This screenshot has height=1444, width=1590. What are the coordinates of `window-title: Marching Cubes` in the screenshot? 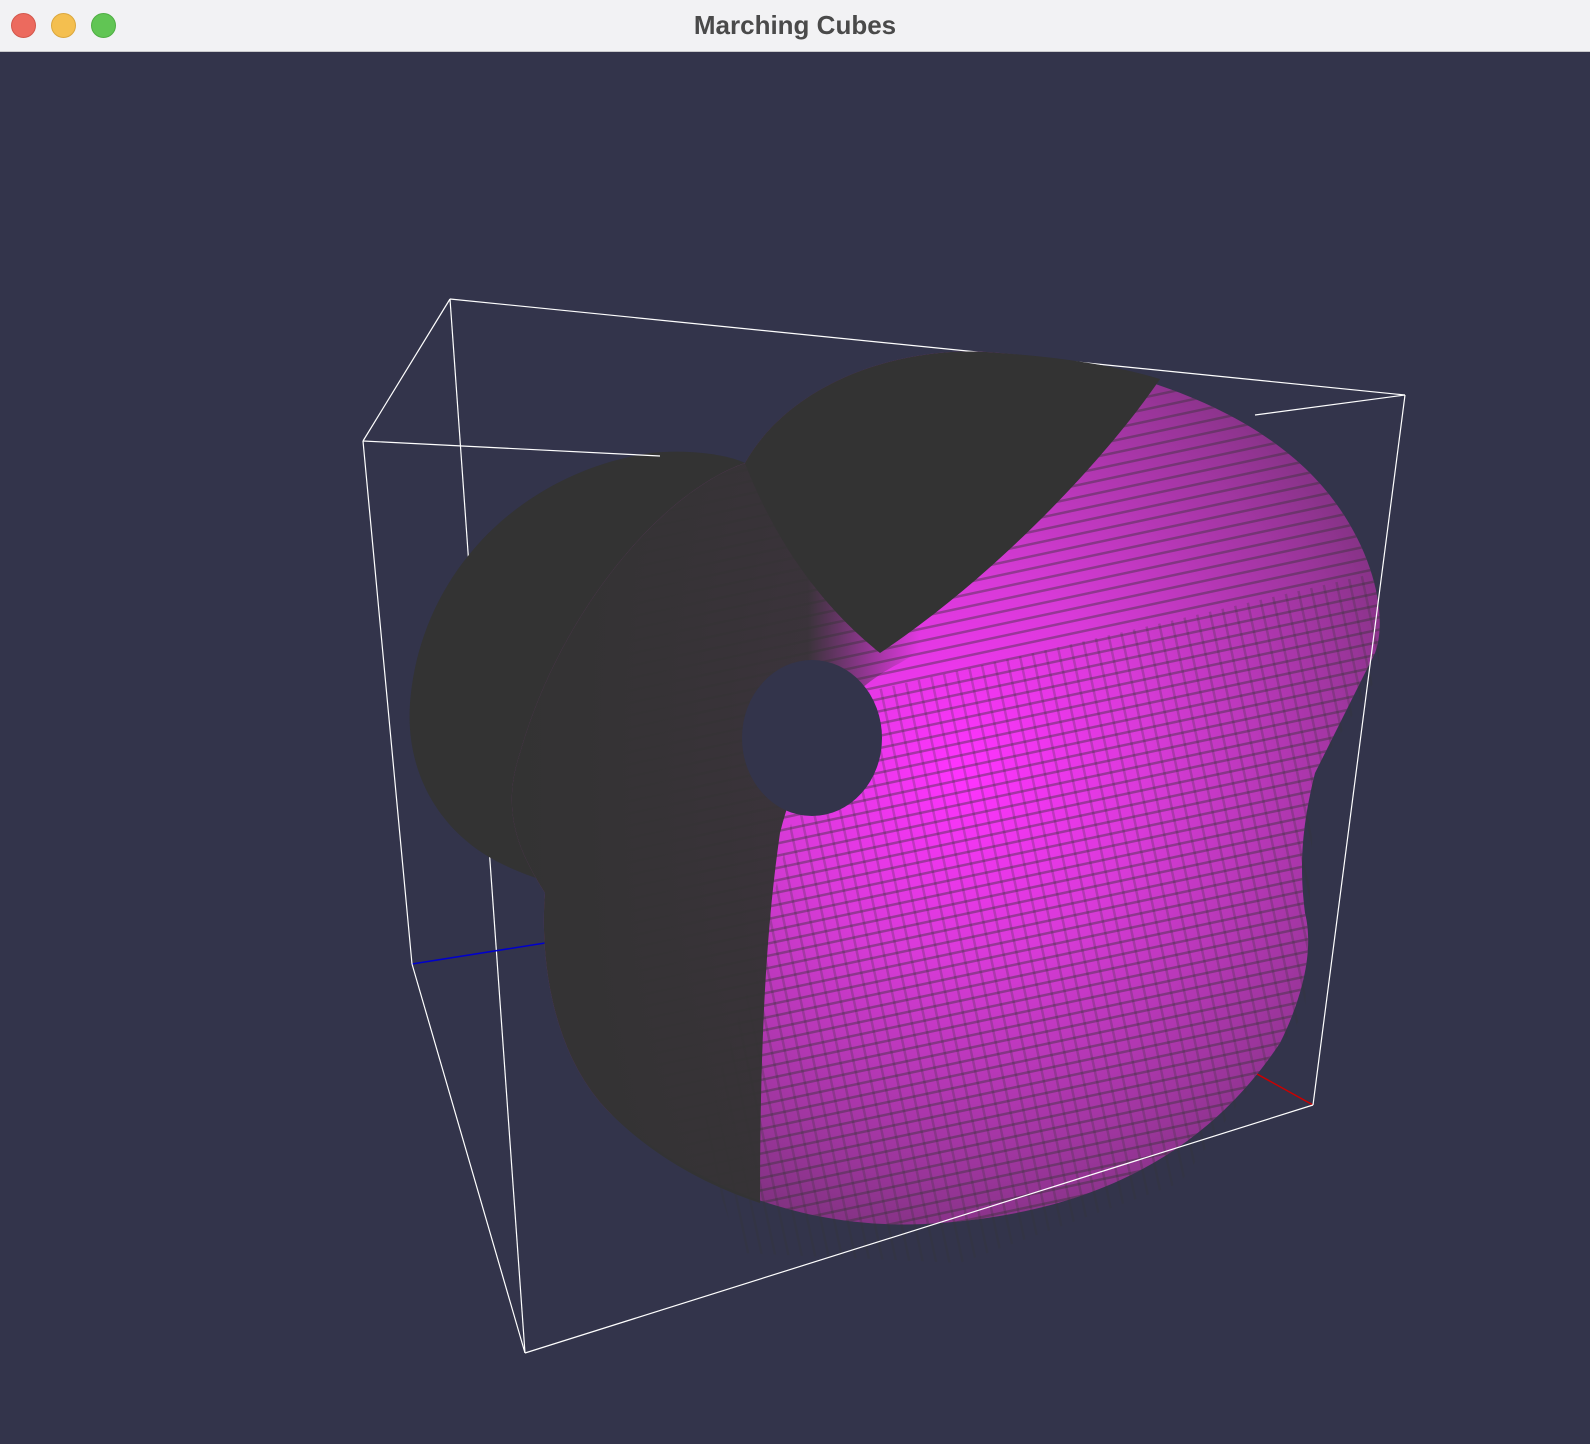 It's located at (795, 25).